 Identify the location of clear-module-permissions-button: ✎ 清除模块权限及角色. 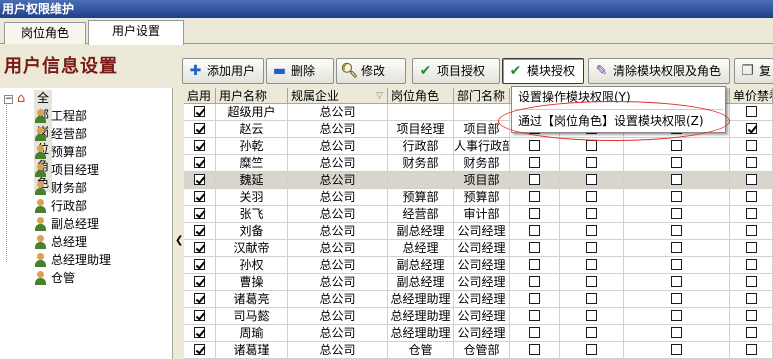
(659, 71).